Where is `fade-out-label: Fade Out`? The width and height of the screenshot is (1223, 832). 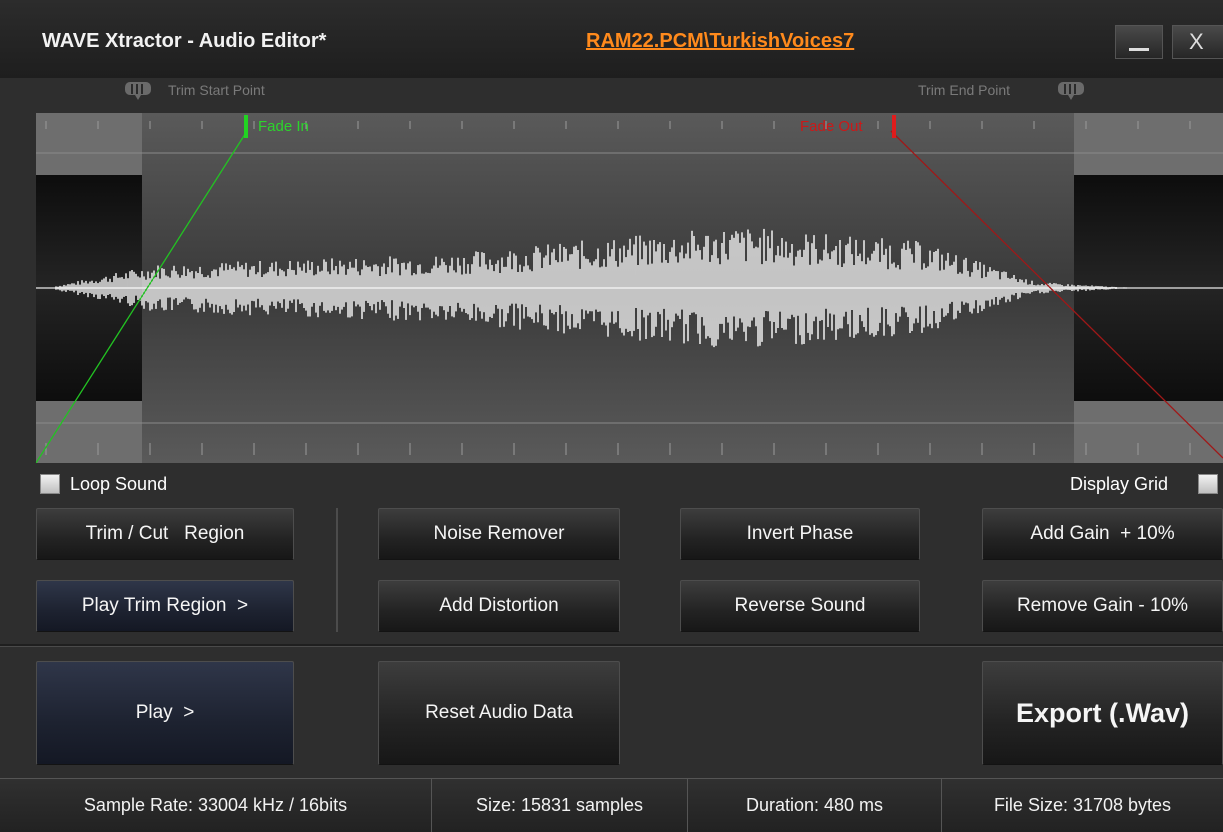 fade-out-label: Fade Out is located at coordinates (831, 126).